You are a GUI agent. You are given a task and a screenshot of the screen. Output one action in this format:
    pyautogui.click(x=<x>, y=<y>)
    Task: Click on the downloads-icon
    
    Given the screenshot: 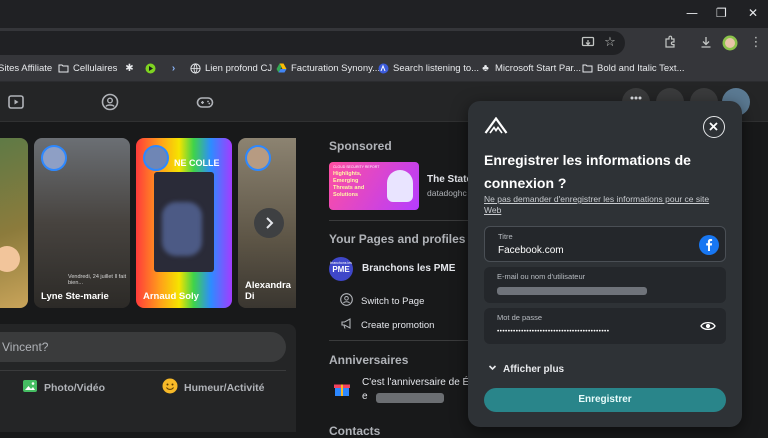 What is the action you would take?
    pyautogui.click(x=706, y=43)
    